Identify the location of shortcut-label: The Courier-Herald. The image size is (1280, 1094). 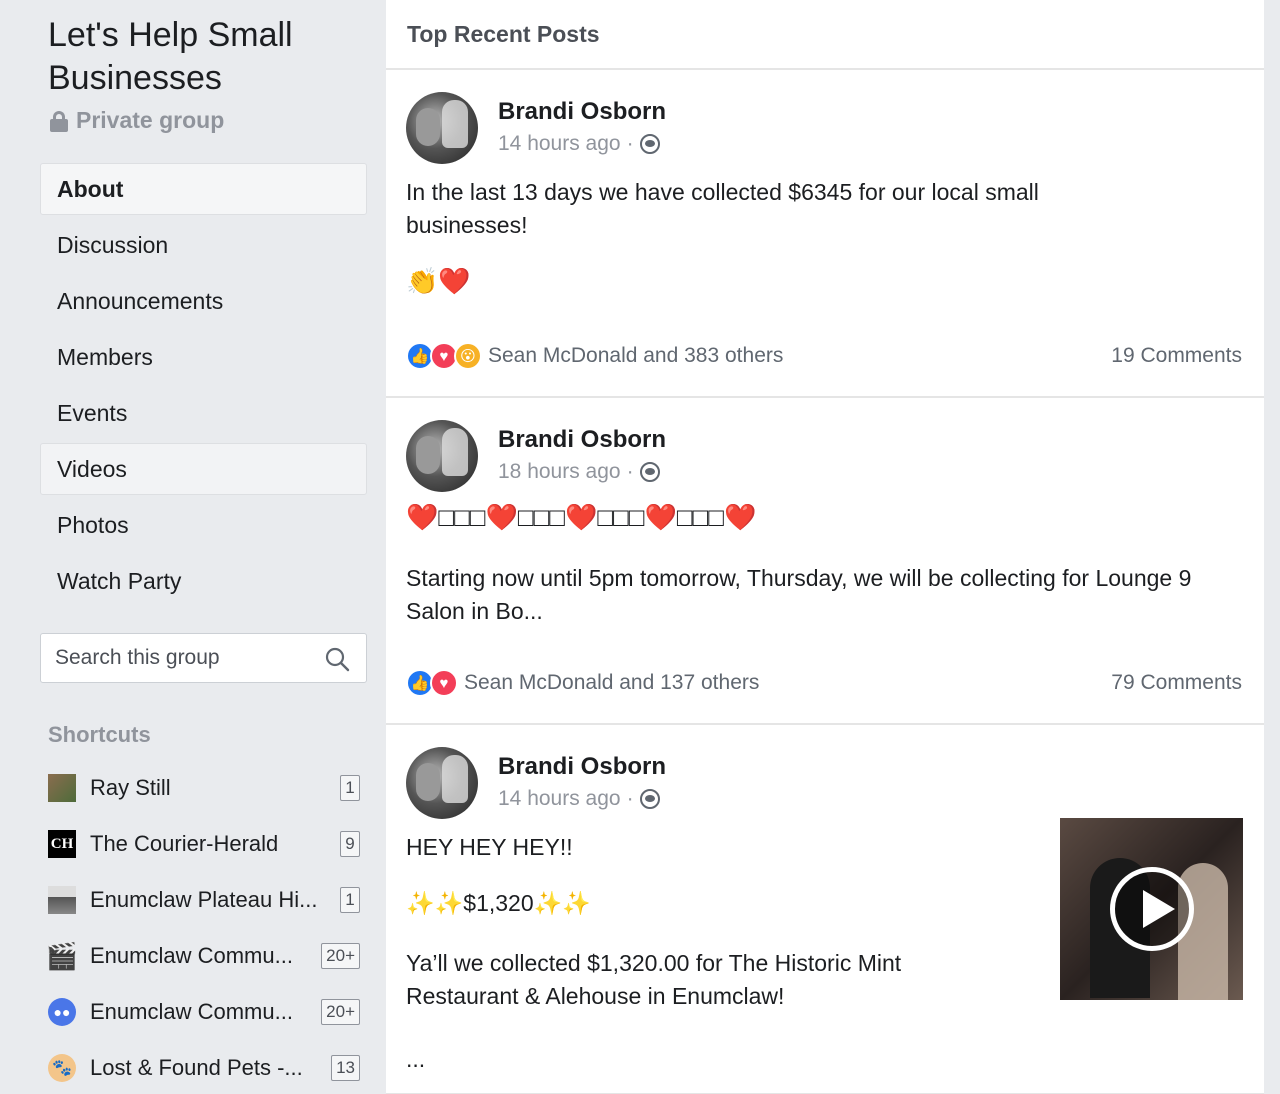
(184, 843).